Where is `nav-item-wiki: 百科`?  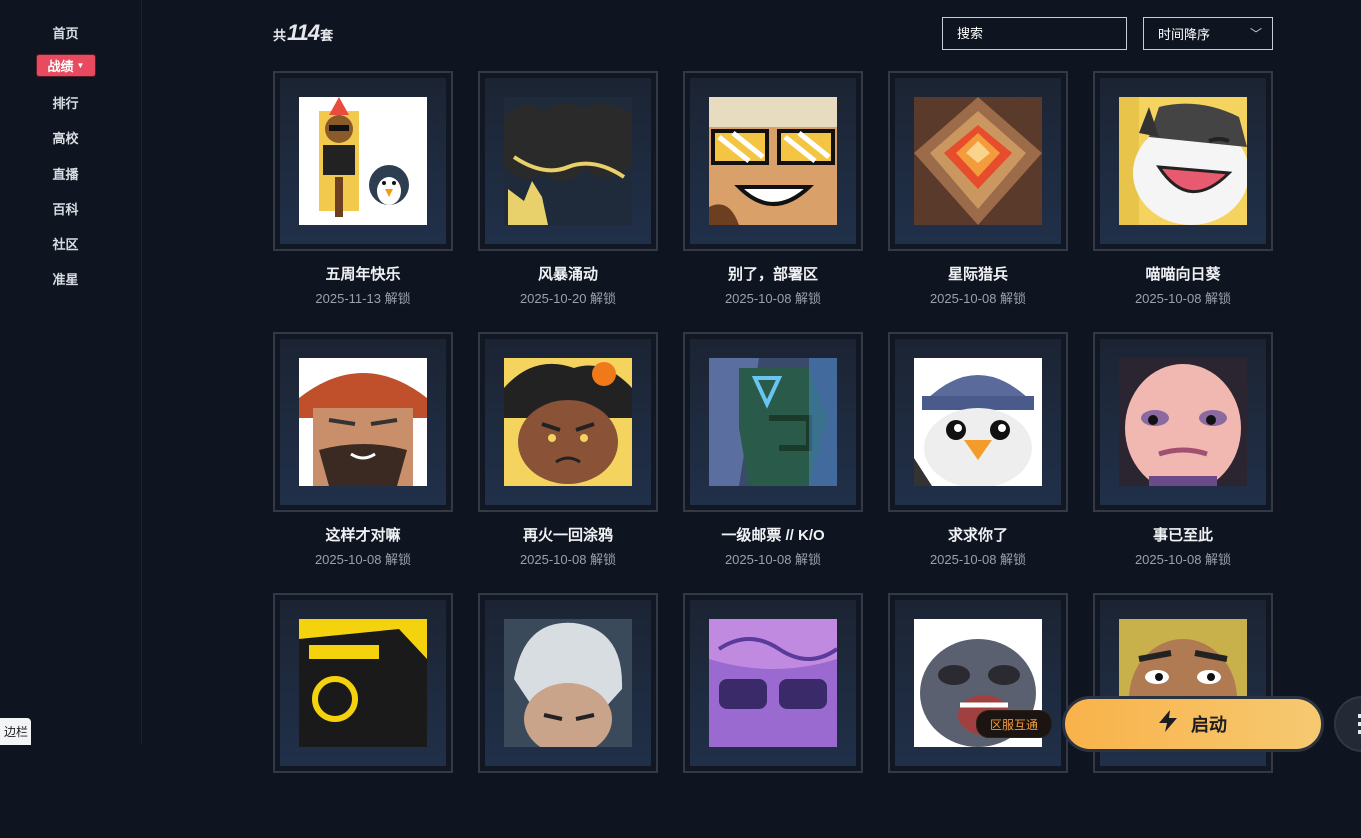
nav-item-wiki: 百科 is located at coordinates (65, 208).